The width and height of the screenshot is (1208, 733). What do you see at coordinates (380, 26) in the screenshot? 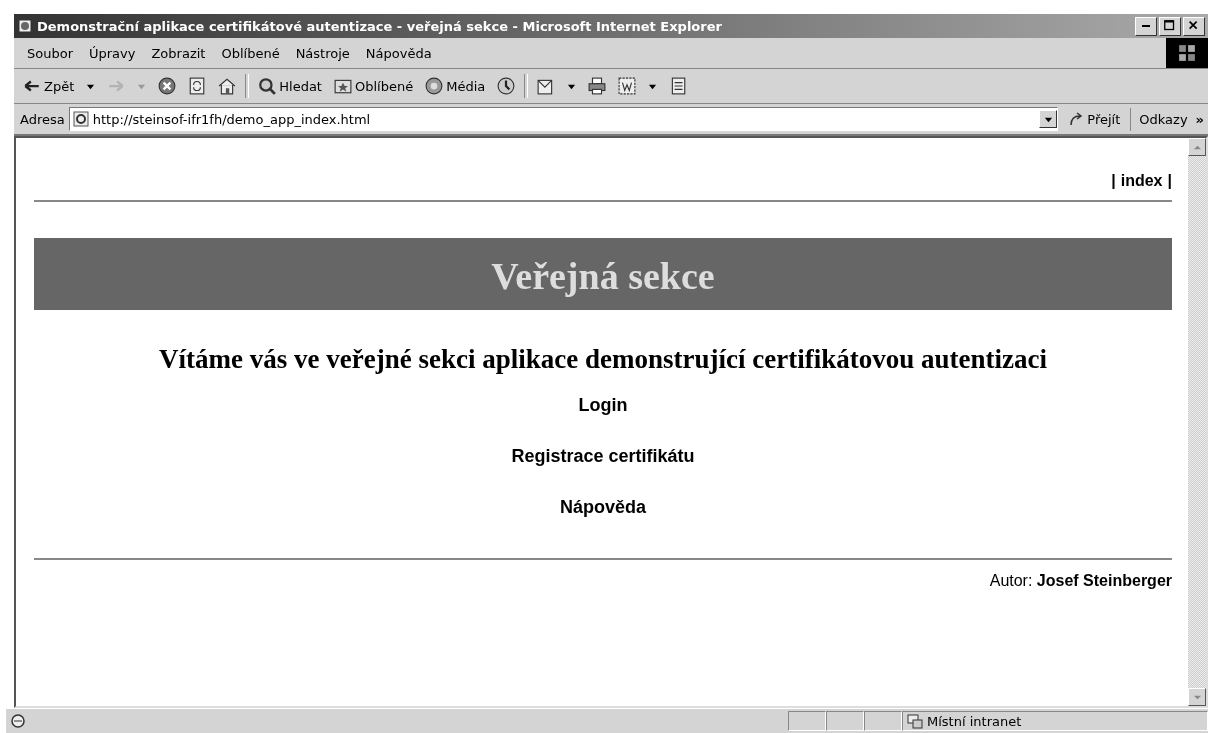
I see `window-title: Demonstrační aplikace certifikátové autentizace - veřejná sekce - Microsoft Internet Explorer` at bounding box center [380, 26].